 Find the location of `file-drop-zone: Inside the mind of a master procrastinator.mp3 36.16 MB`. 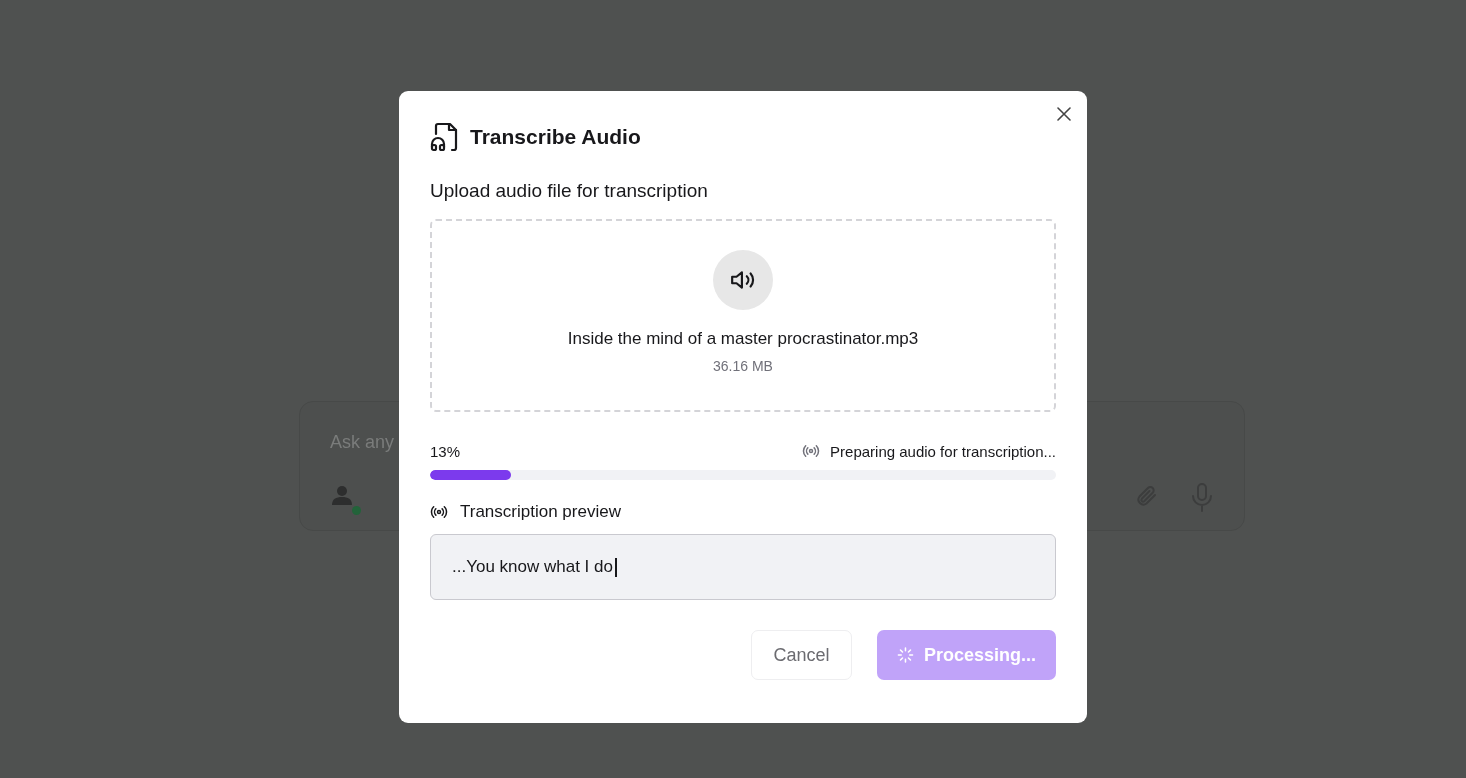

file-drop-zone: Inside the mind of a master procrastinator.mp3 36.16 MB is located at coordinates (743, 315).